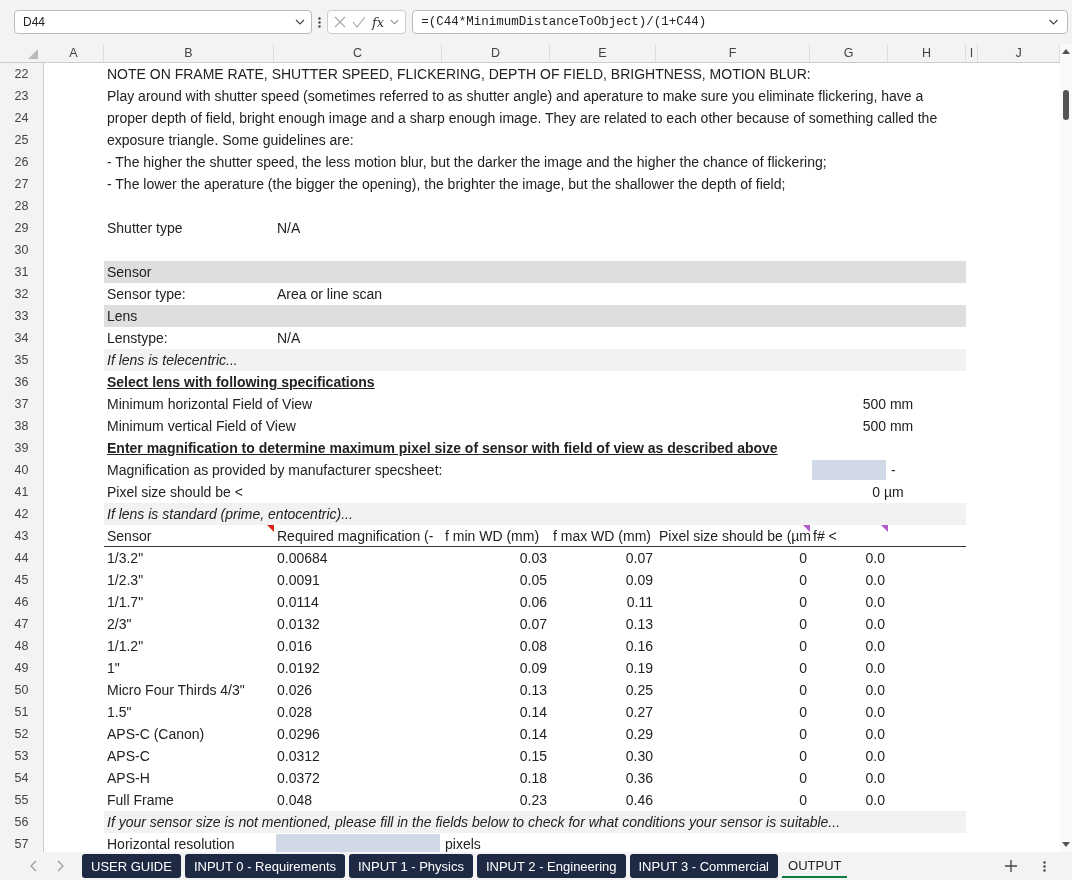 This screenshot has width=1072, height=880. I want to click on formula-field: =(C44*MinimumDistanceToObject)/(1+C44), so click(740, 22).